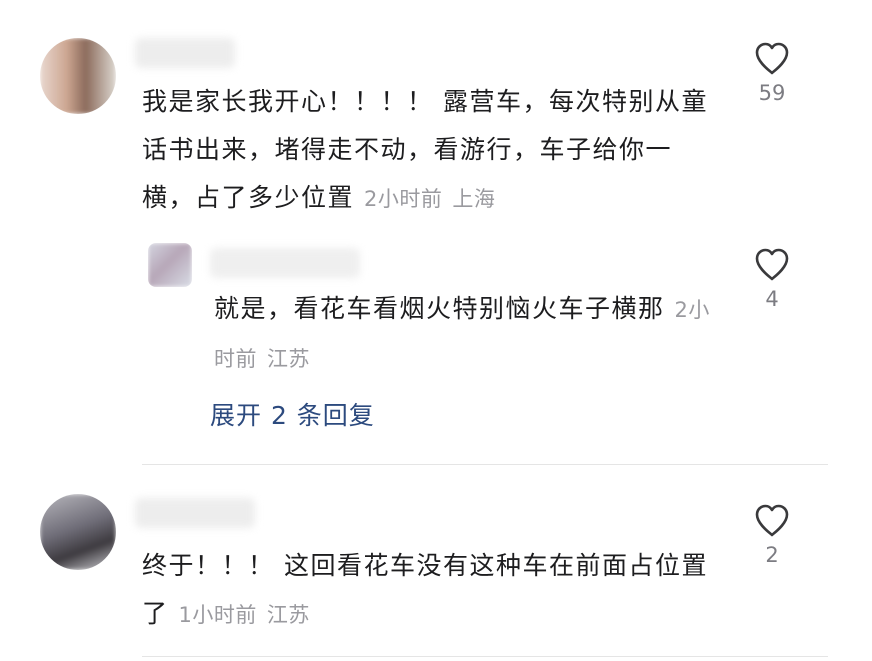 The height and width of the screenshot is (661, 872). I want to click on comment-location: 上海, so click(474, 199).